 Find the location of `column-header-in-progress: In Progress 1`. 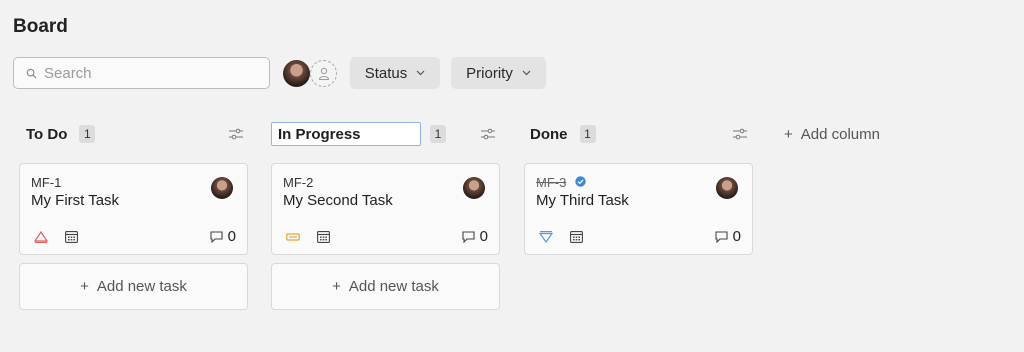

column-header-in-progress: In Progress 1 is located at coordinates (358, 134).